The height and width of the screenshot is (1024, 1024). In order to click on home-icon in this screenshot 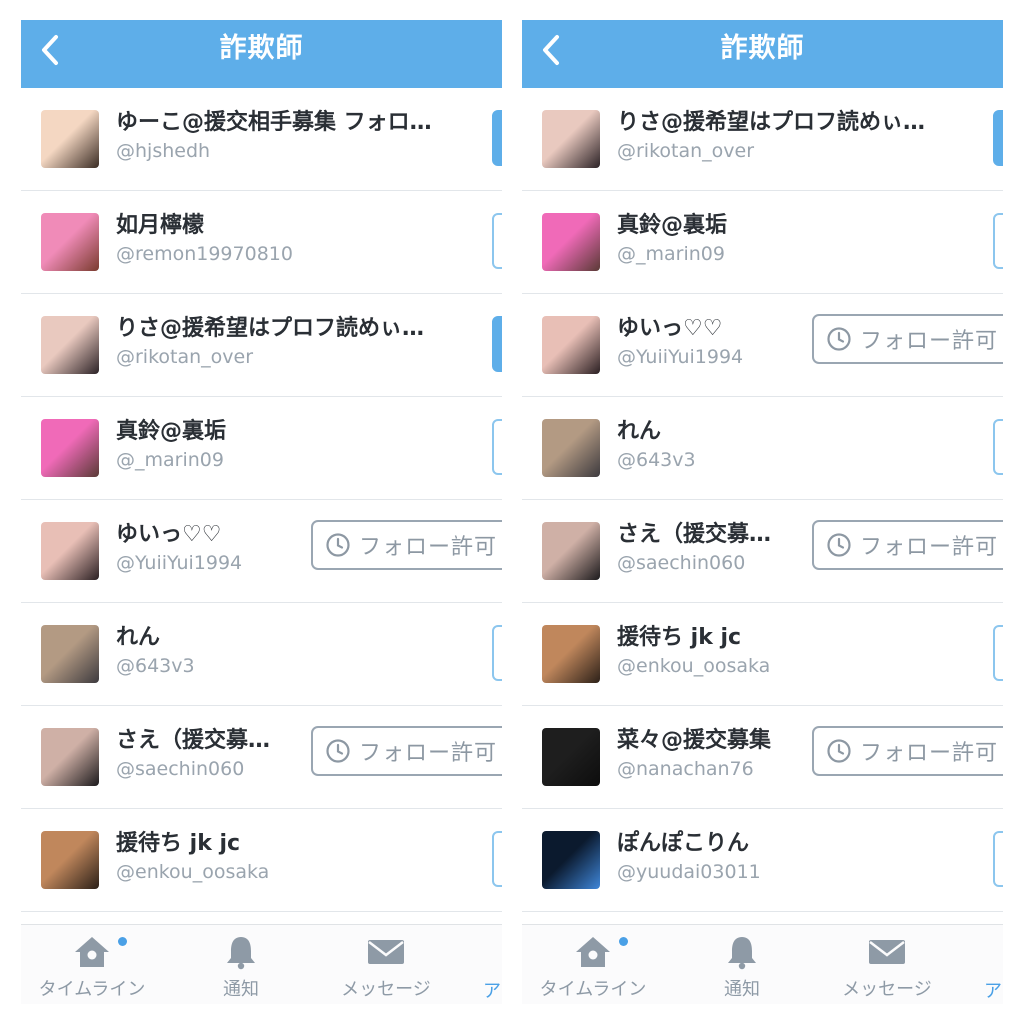, I will do `click(593, 952)`.